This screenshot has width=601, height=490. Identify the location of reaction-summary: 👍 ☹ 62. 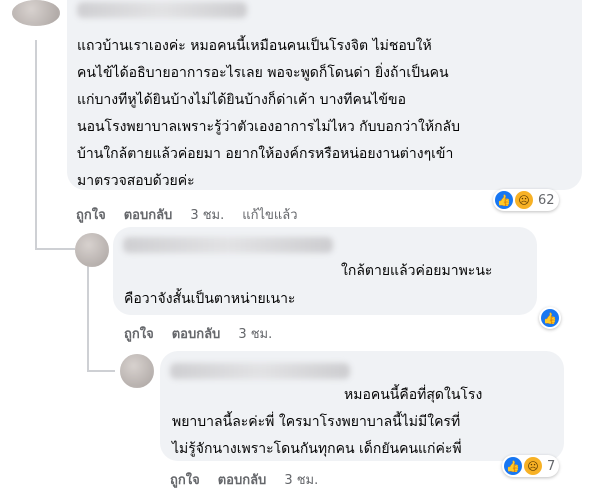
(526, 200).